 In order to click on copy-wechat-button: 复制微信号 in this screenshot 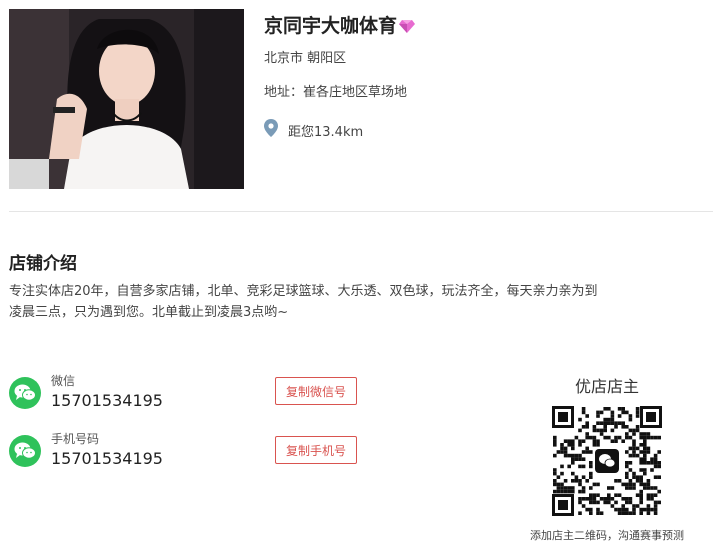, I will do `click(316, 391)`.